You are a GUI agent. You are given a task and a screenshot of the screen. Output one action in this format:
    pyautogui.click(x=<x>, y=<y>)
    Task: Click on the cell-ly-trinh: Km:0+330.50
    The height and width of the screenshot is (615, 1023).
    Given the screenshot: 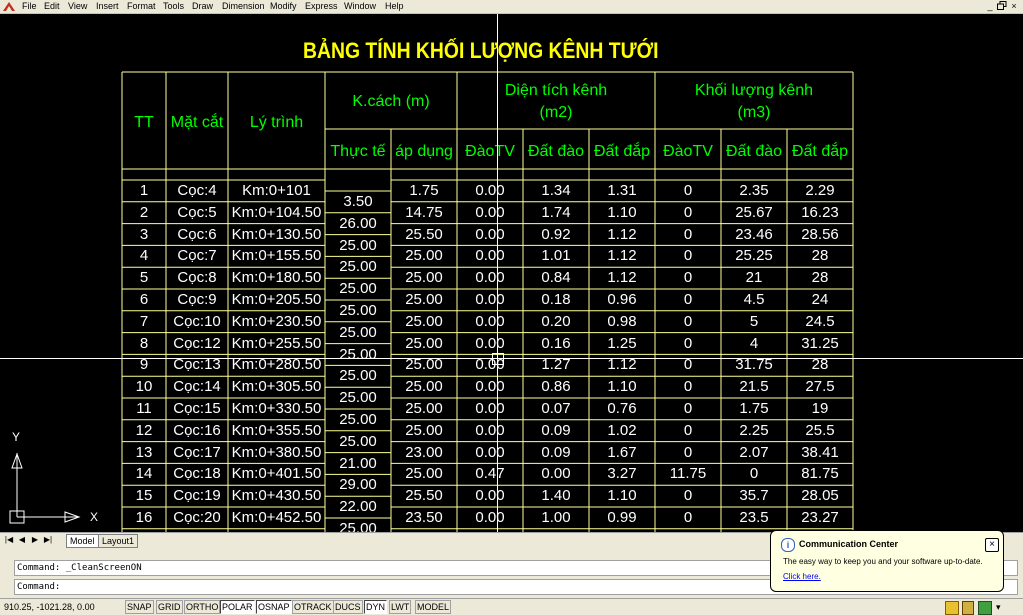 What is the action you would take?
    pyautogui.click(x=276, y=408)
    